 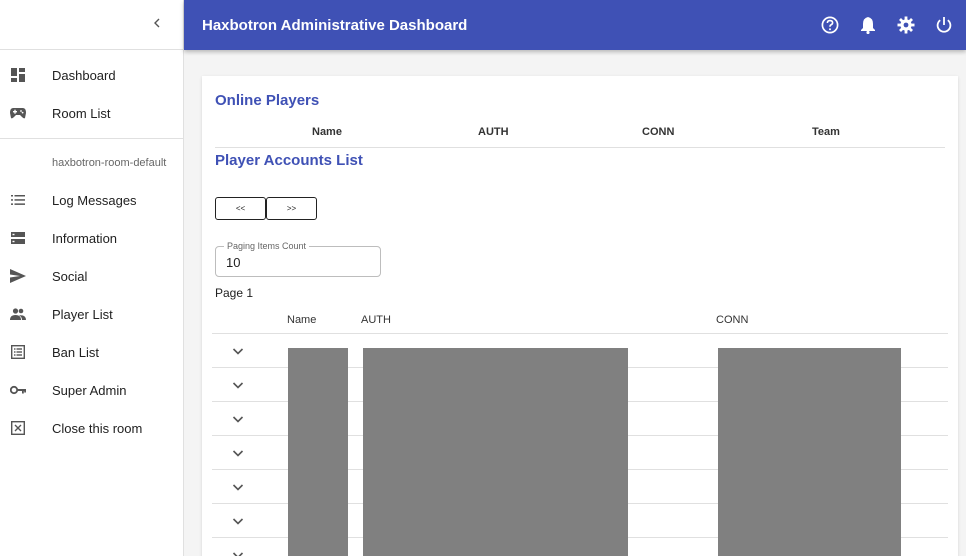 I want to click on app-title: Haxbotron Administrative Dashboard, so click(x=335, y=25).